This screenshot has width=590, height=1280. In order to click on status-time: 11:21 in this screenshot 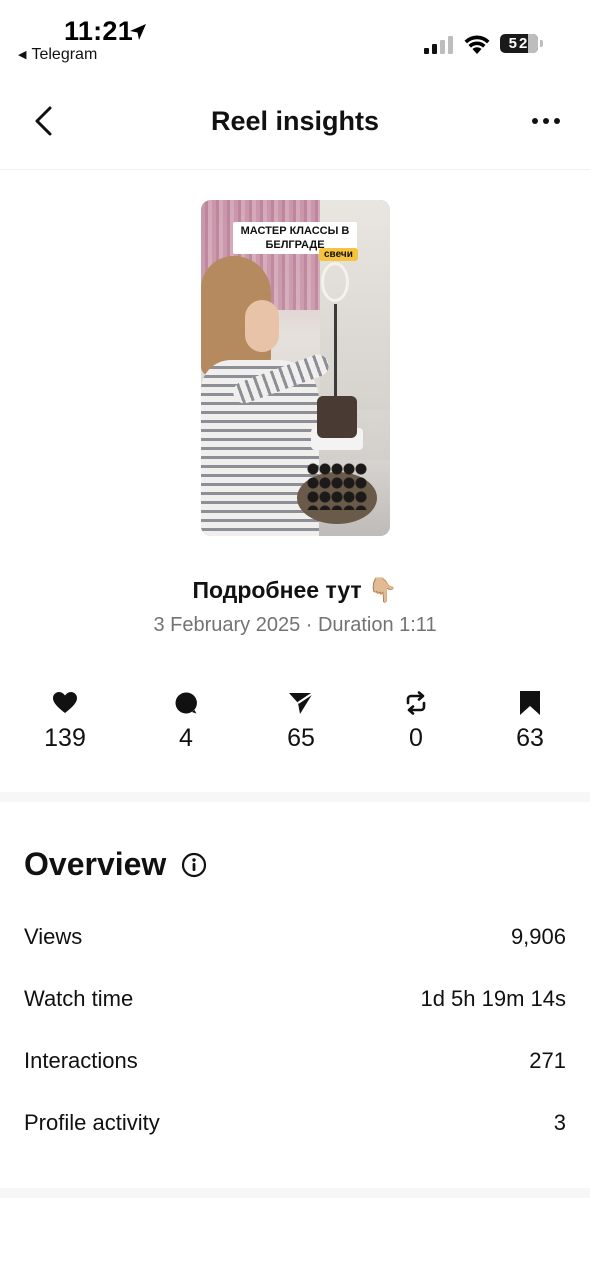, I will do `click(99, 31)`.